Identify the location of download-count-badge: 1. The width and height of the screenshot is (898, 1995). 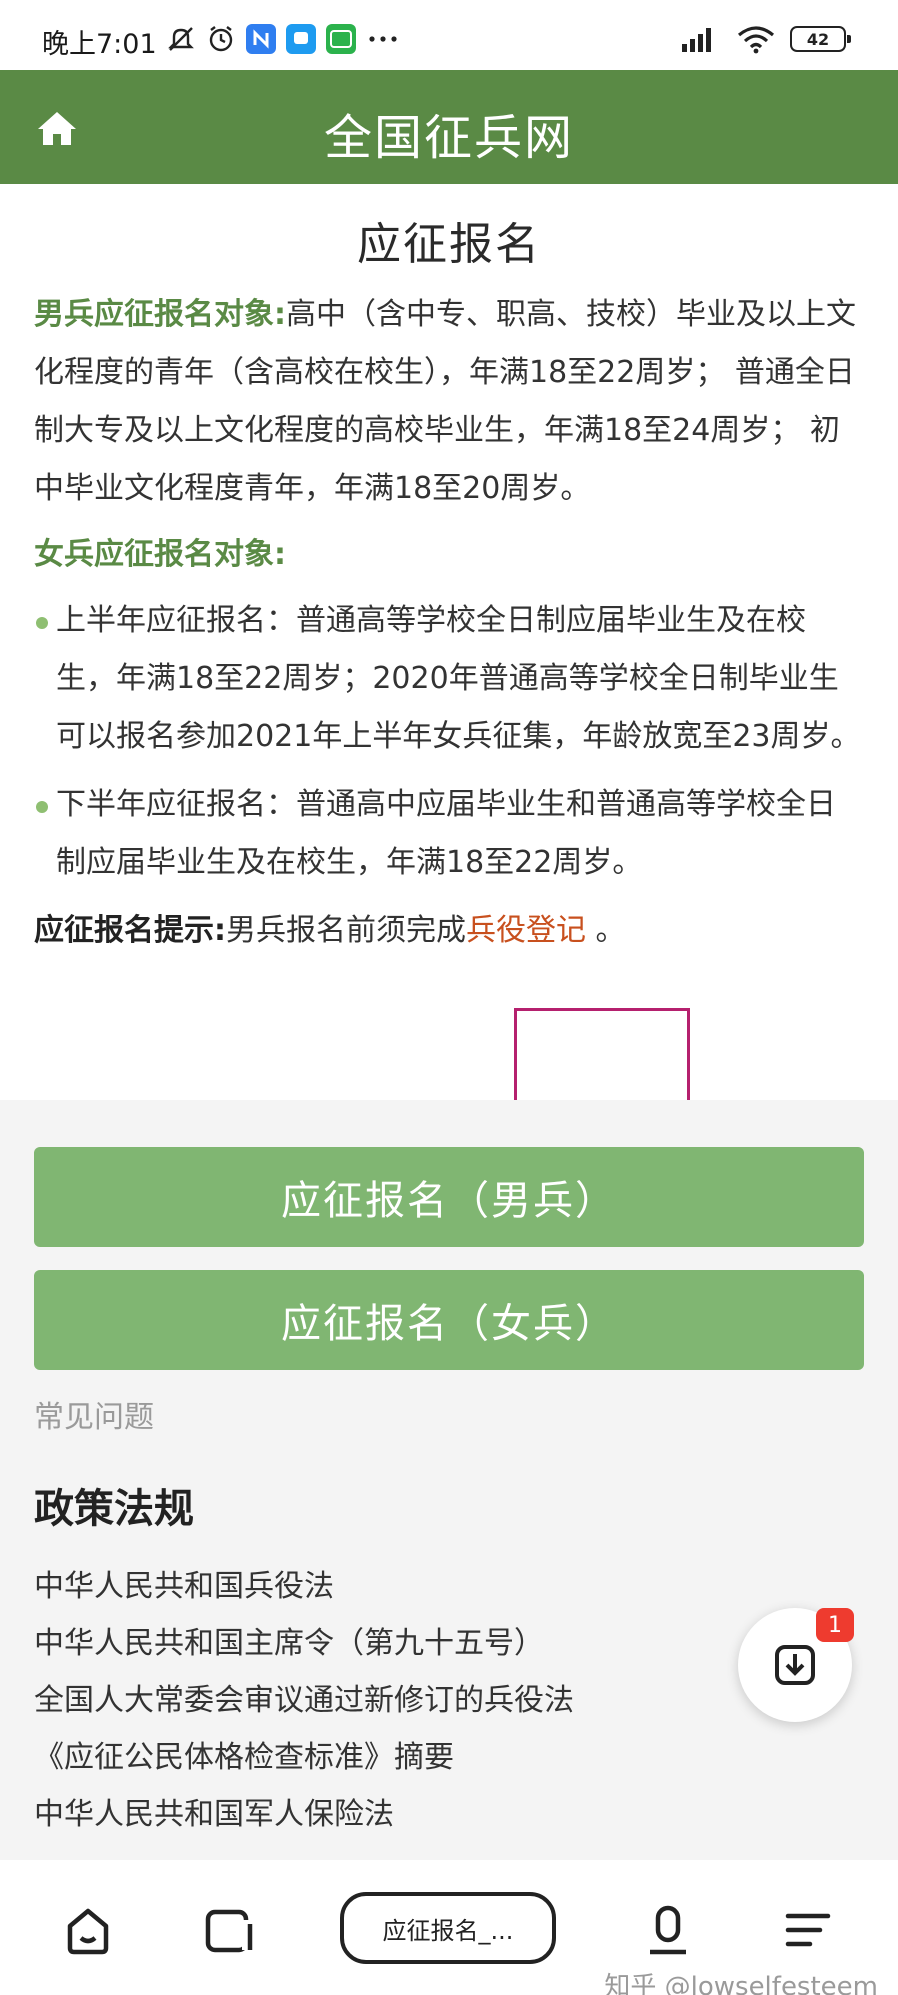
(835, 1625).